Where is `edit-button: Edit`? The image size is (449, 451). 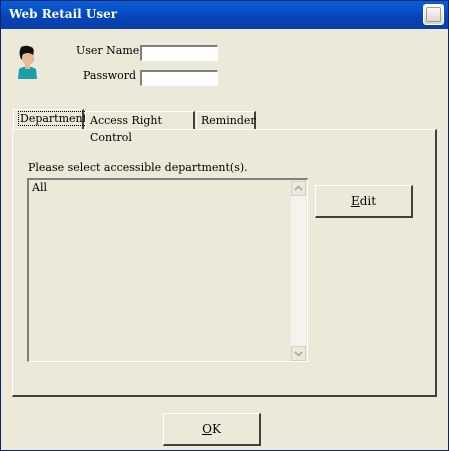
edit-button: Edit is located at coordinates (364, 201).